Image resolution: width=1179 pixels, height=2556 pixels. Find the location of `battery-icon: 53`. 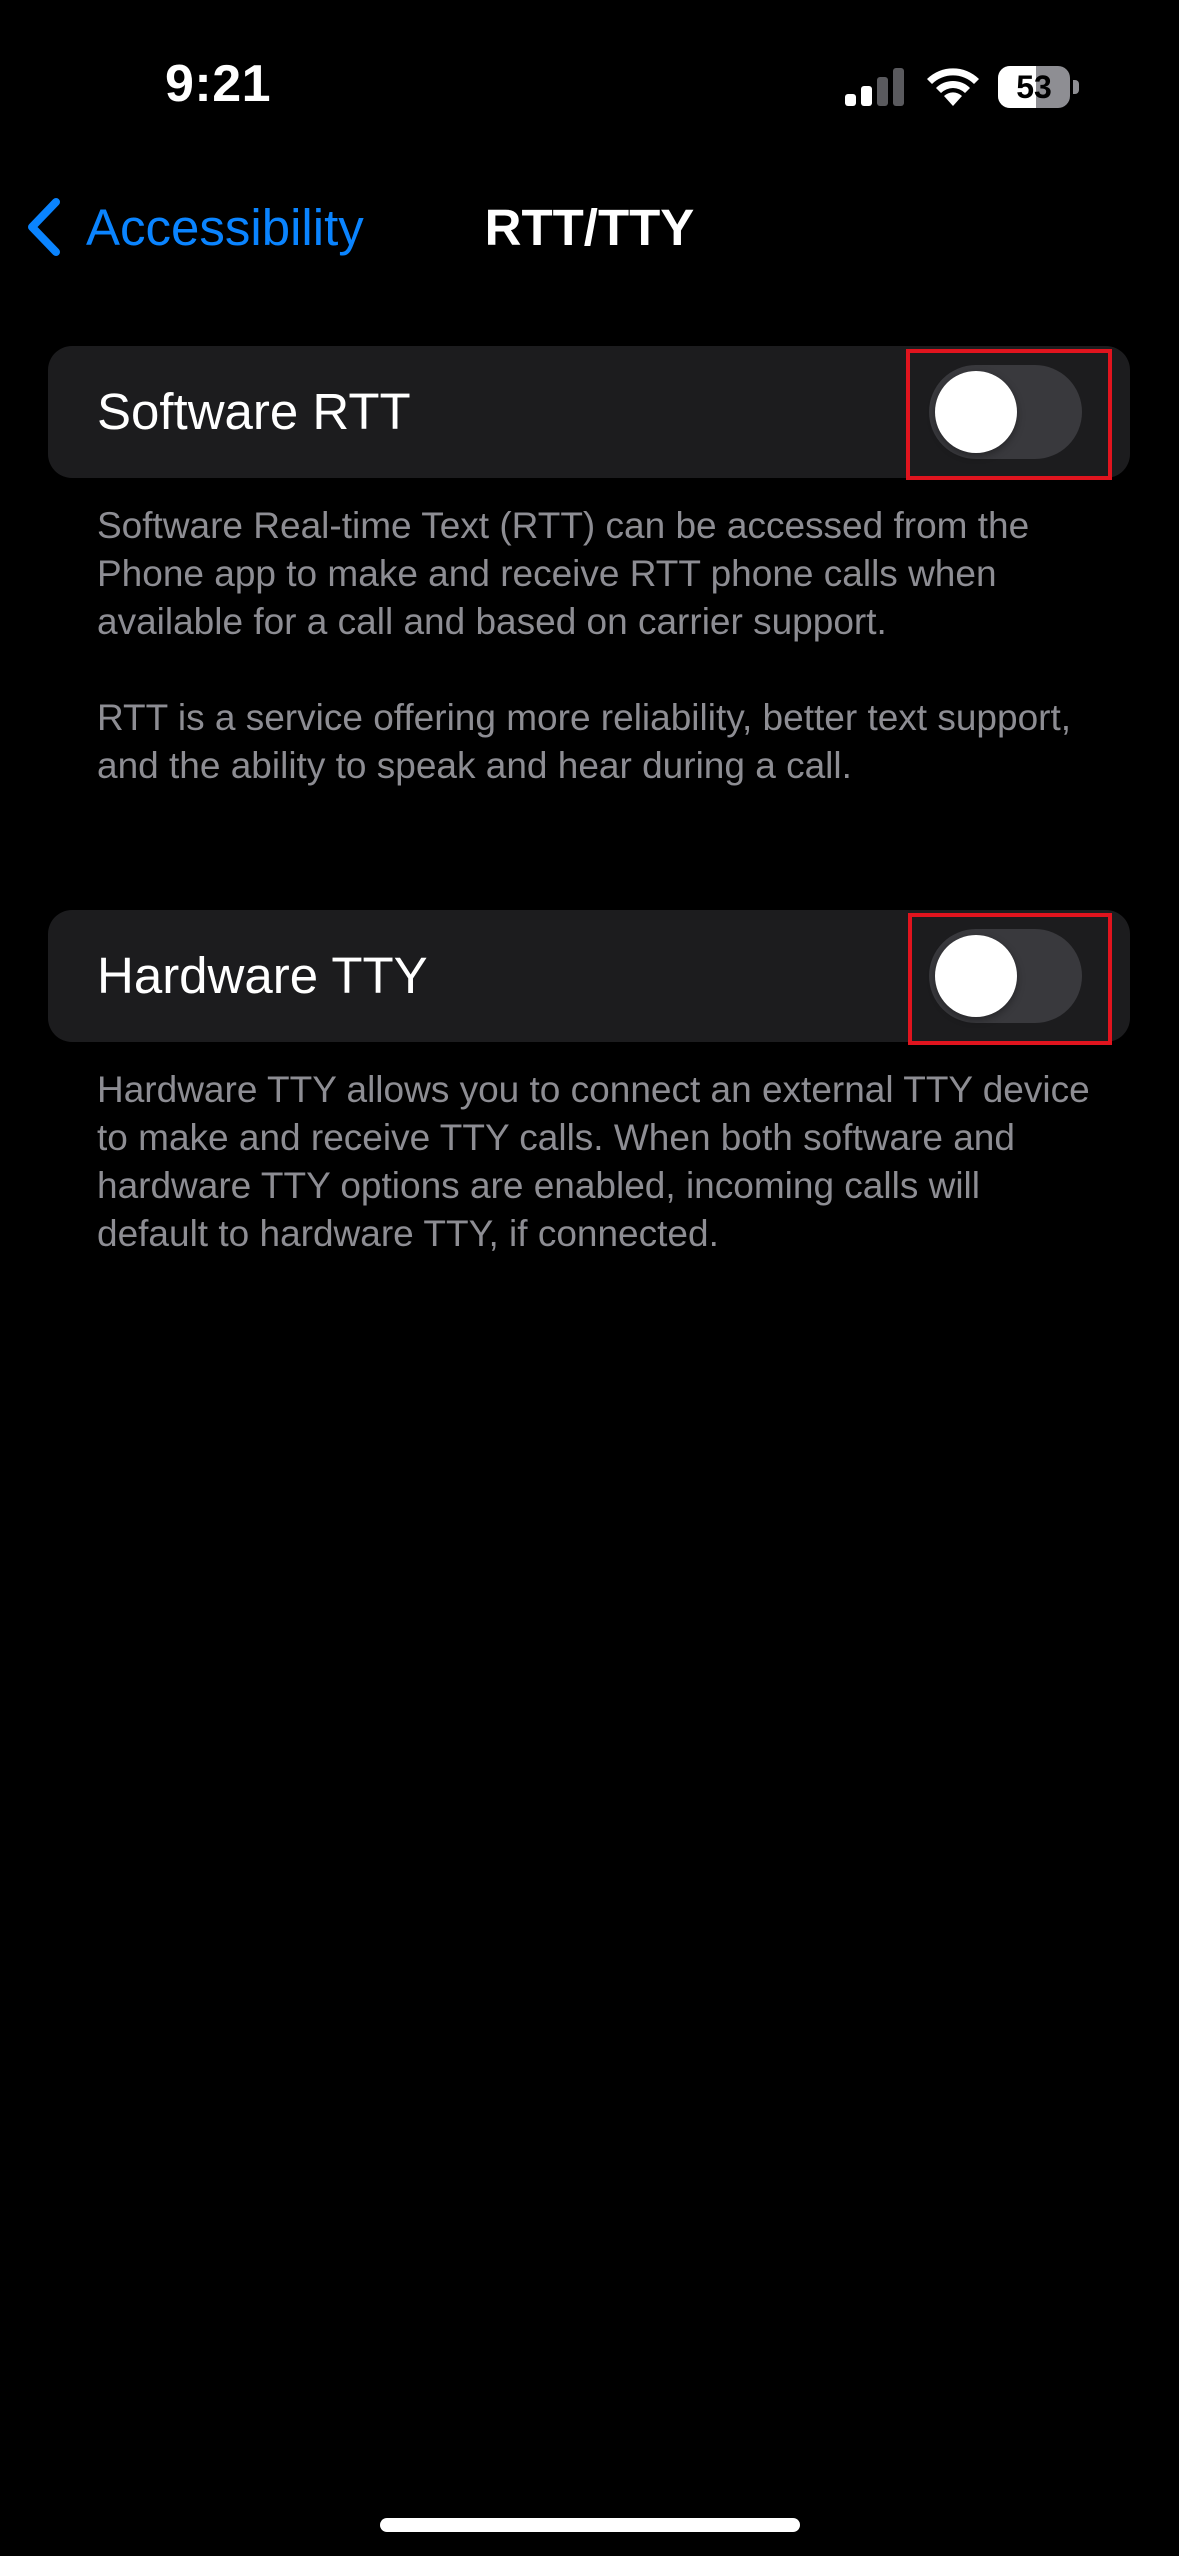

battery-icon: 53 is located at coordinates (1039, 87).